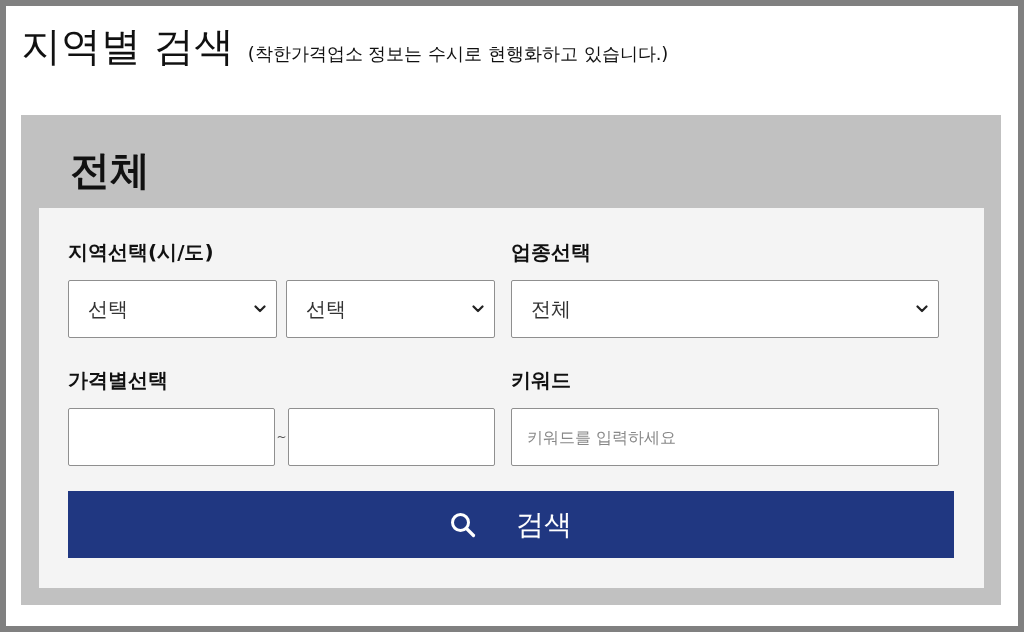 This screenshot has height=632, width=1024. What do you see at coordinates (127, 46) in the screenshot?
I see `page-title: 지역별 검색` at bounding box center [127, 46].